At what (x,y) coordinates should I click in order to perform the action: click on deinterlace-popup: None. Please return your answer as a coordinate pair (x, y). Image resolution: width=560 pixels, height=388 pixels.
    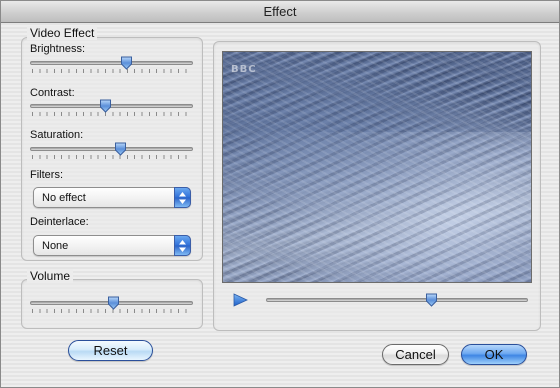
    Looking at the image, I should click on (112, 245).